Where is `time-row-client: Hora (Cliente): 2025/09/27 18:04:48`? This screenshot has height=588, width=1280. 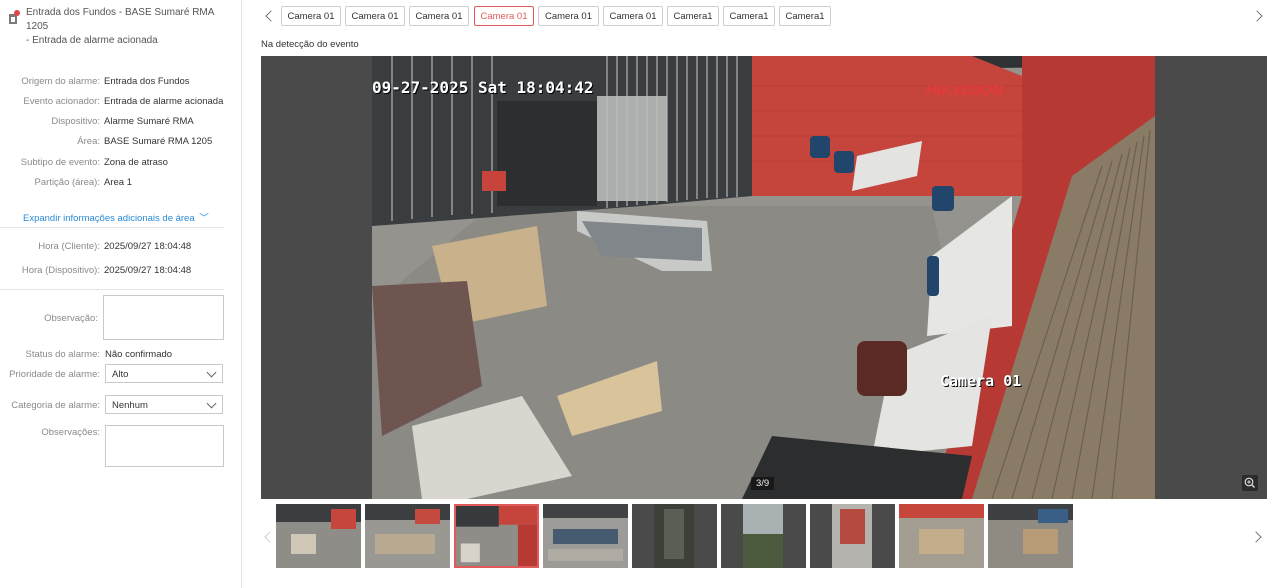
time-row-client: Hora (Cliente): 2025/09/27 18:04:48 is located at coordinates (120, 247).